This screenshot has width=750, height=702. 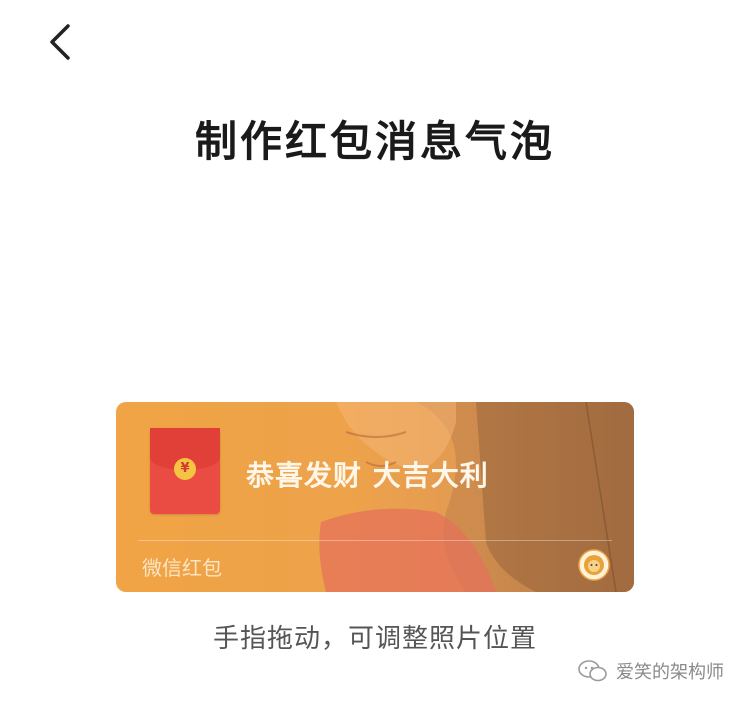 I want to click on red-envelope-icon: ¥, so click(x=185, y=471).